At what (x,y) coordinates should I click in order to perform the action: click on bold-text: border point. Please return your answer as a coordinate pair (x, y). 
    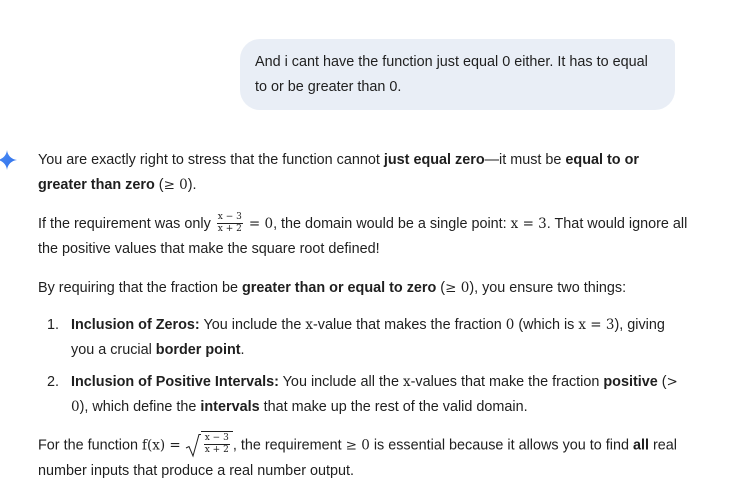
    Looking at the image, I should click on (198, 350).